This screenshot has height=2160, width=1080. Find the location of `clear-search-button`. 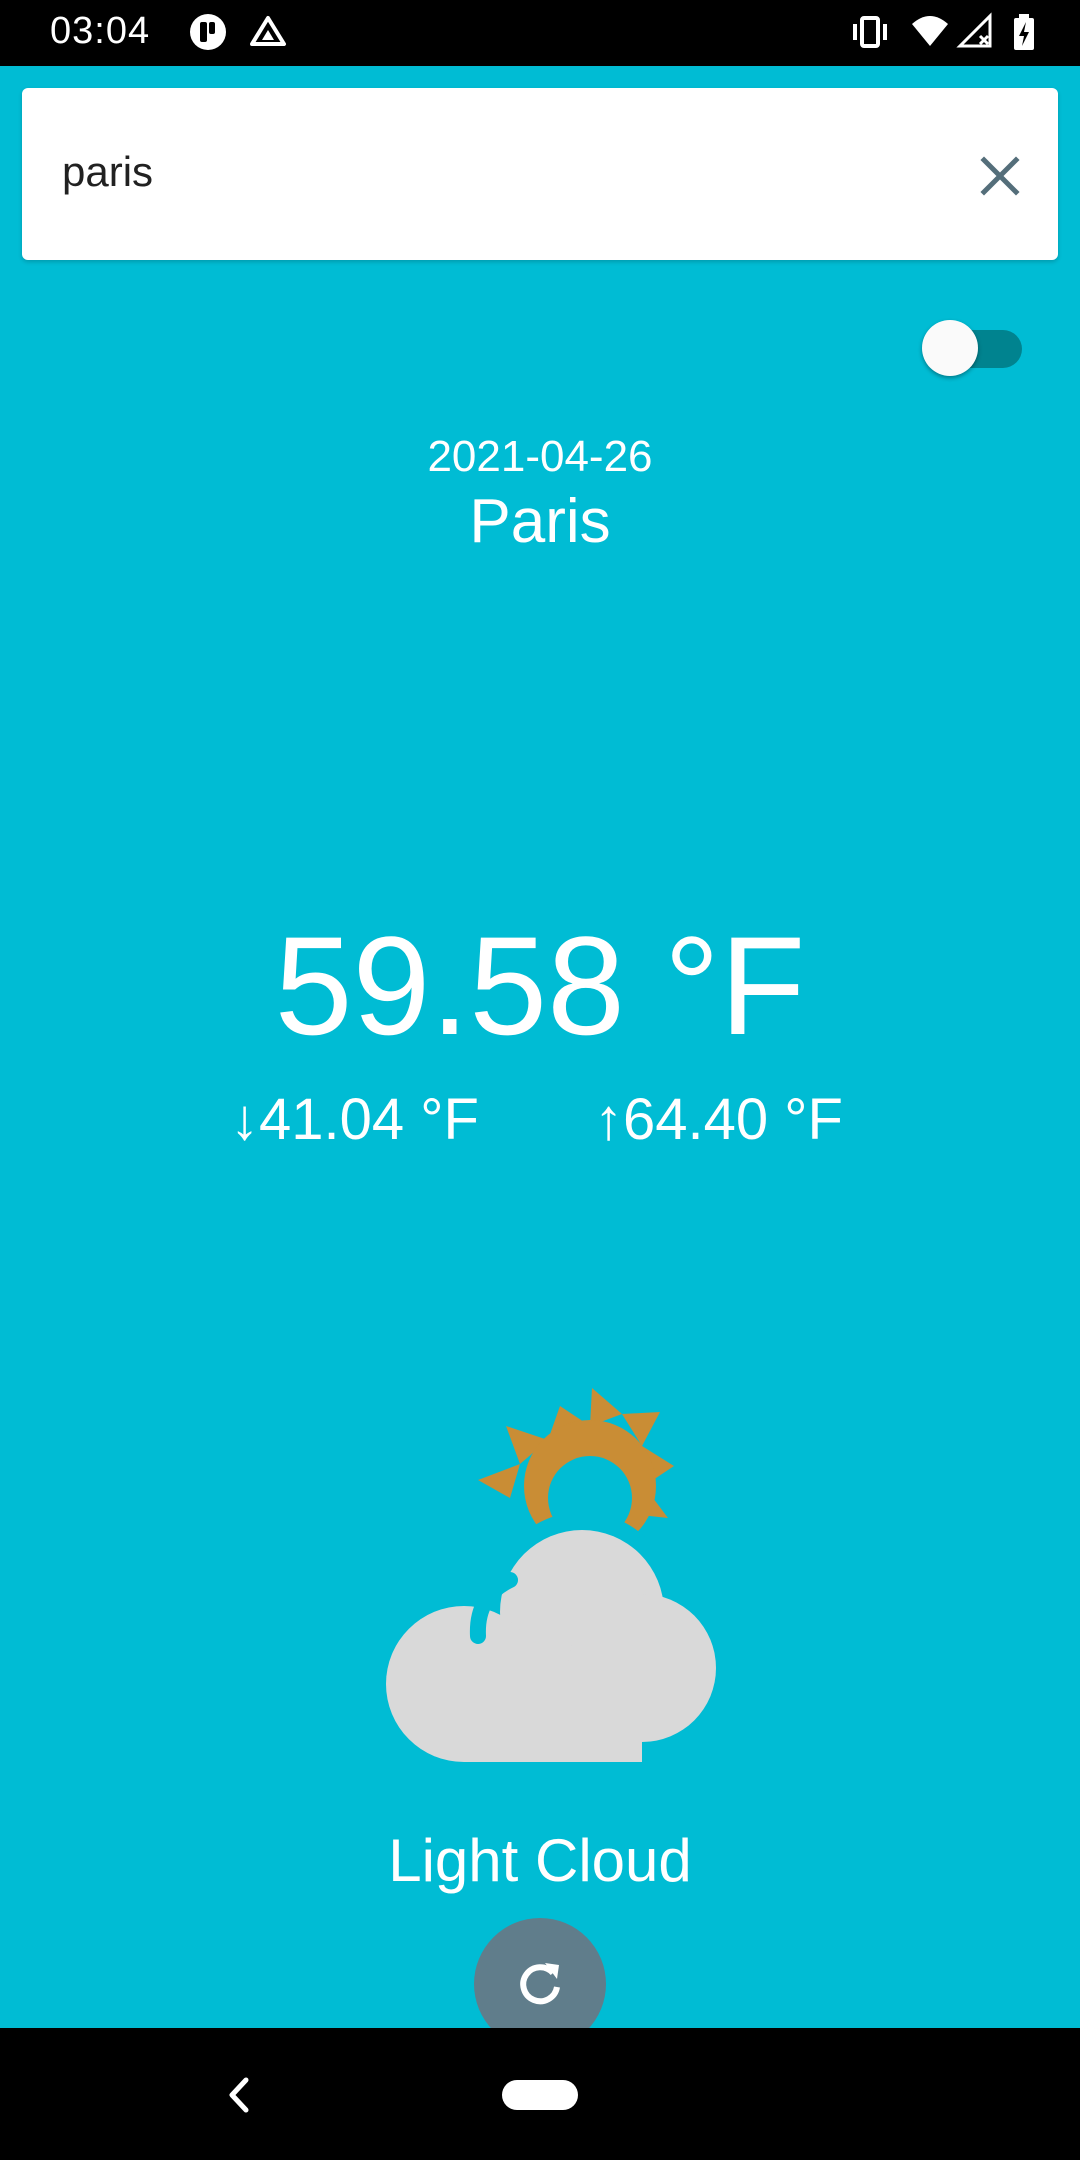

clear-search-button is located at coordinates (1000, 176).